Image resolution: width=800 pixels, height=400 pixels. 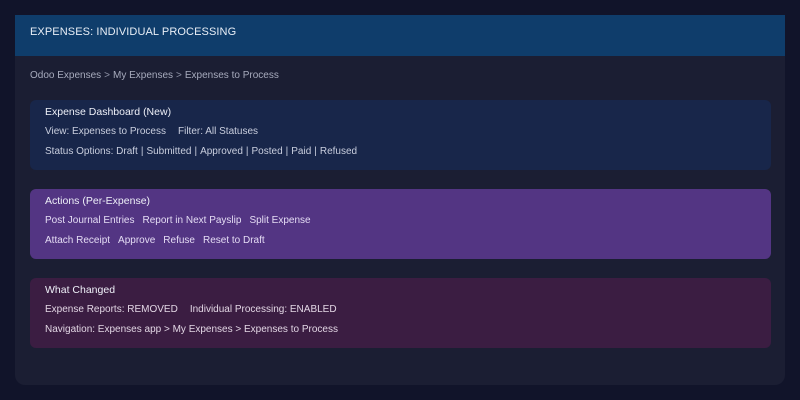 What do you see at coordinates (77, 241) in the screenshot?
I see `attach-receipt-button: Attach Receipt` at bounding box center [77, 241].